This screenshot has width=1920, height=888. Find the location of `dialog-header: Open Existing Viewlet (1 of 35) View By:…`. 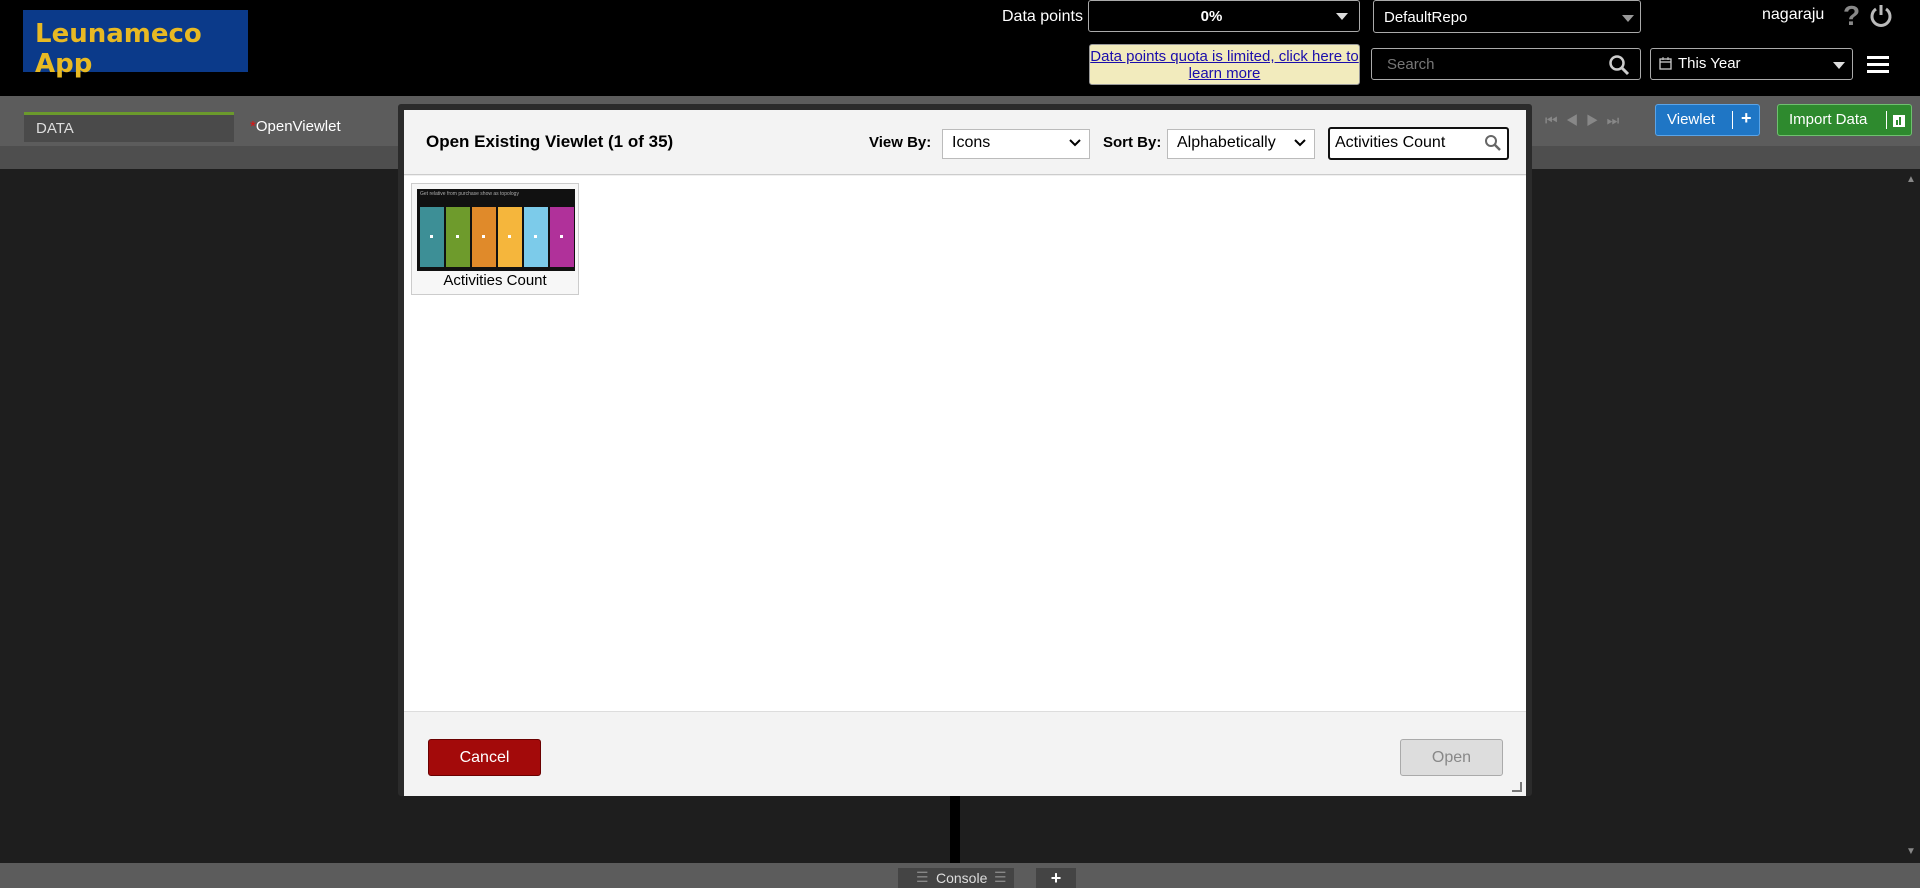

dialog-header: Open Existing Viewlet (1 of 35) View By:… is located at coordinates (965, 142).